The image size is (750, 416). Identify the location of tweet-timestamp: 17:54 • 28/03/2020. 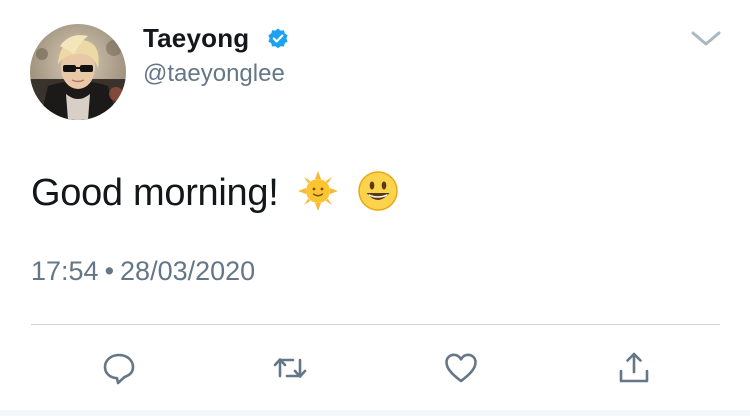
(143, 271).